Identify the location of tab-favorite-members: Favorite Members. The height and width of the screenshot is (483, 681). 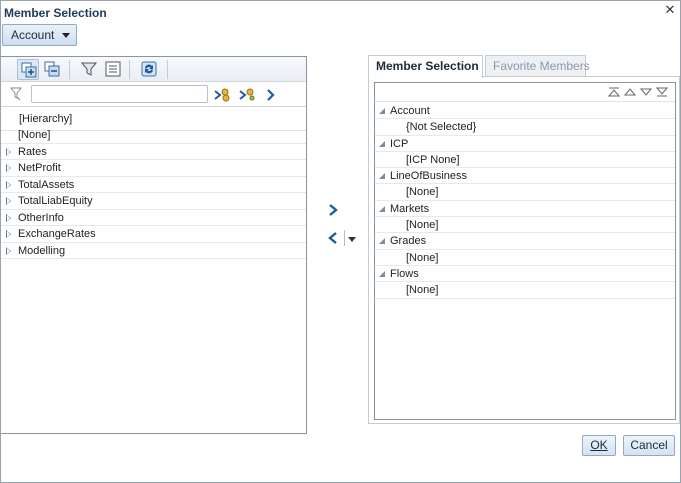
(537, 66).